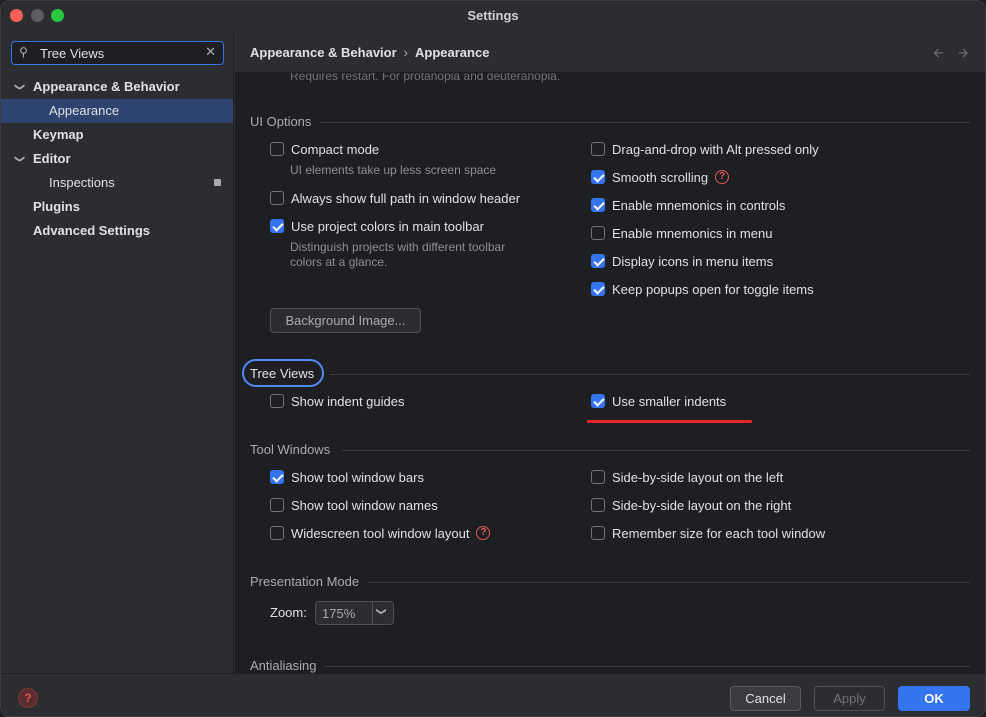 The width and height of the screenshot is (986, 717). What do you see at coordinates (393, 170) in the screenshot?
I see `compact-mode-hint: UI elements take up less screen space` at bounding box center [393, 170].